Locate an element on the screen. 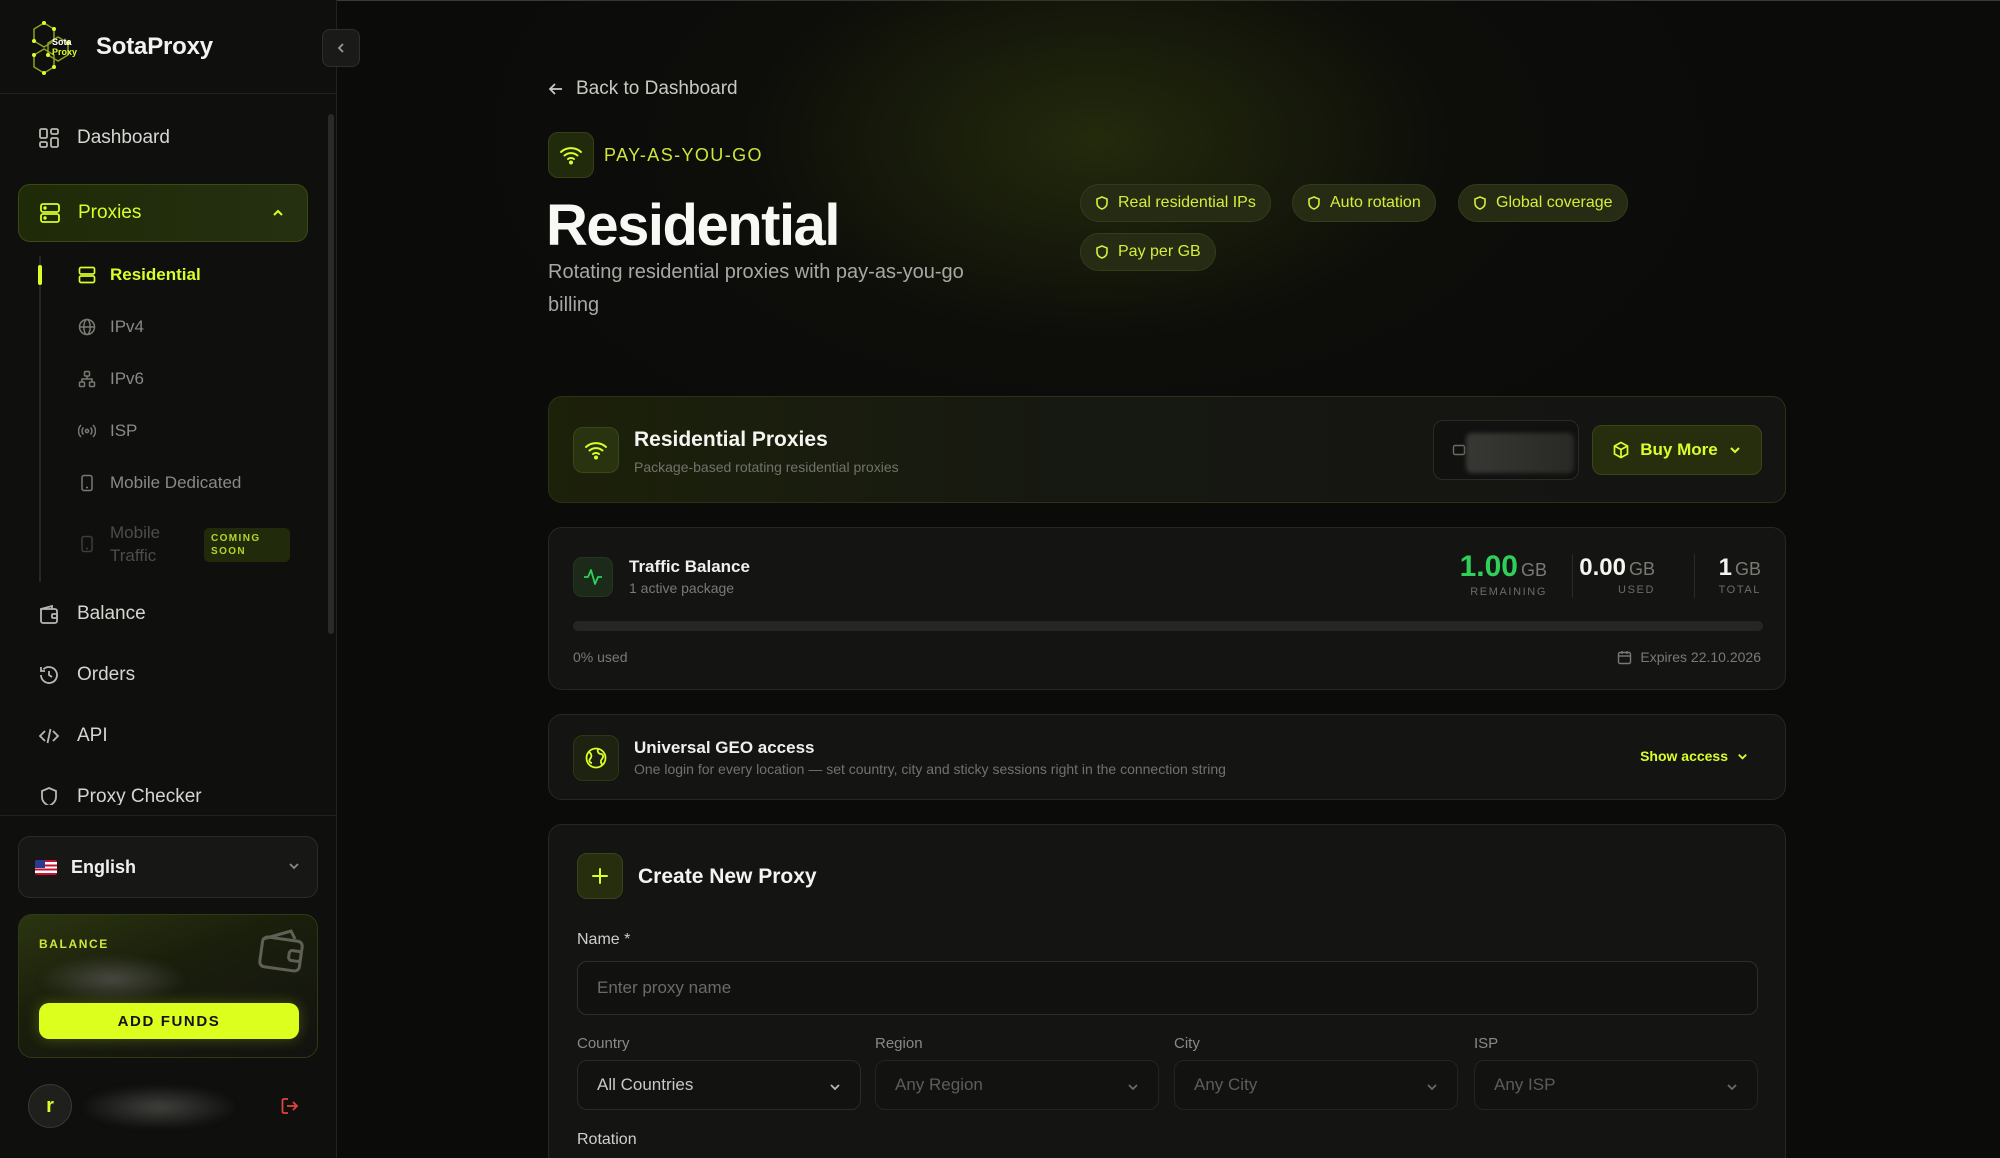  sidebar-bottom-divider is located at coordinates (168, 815).